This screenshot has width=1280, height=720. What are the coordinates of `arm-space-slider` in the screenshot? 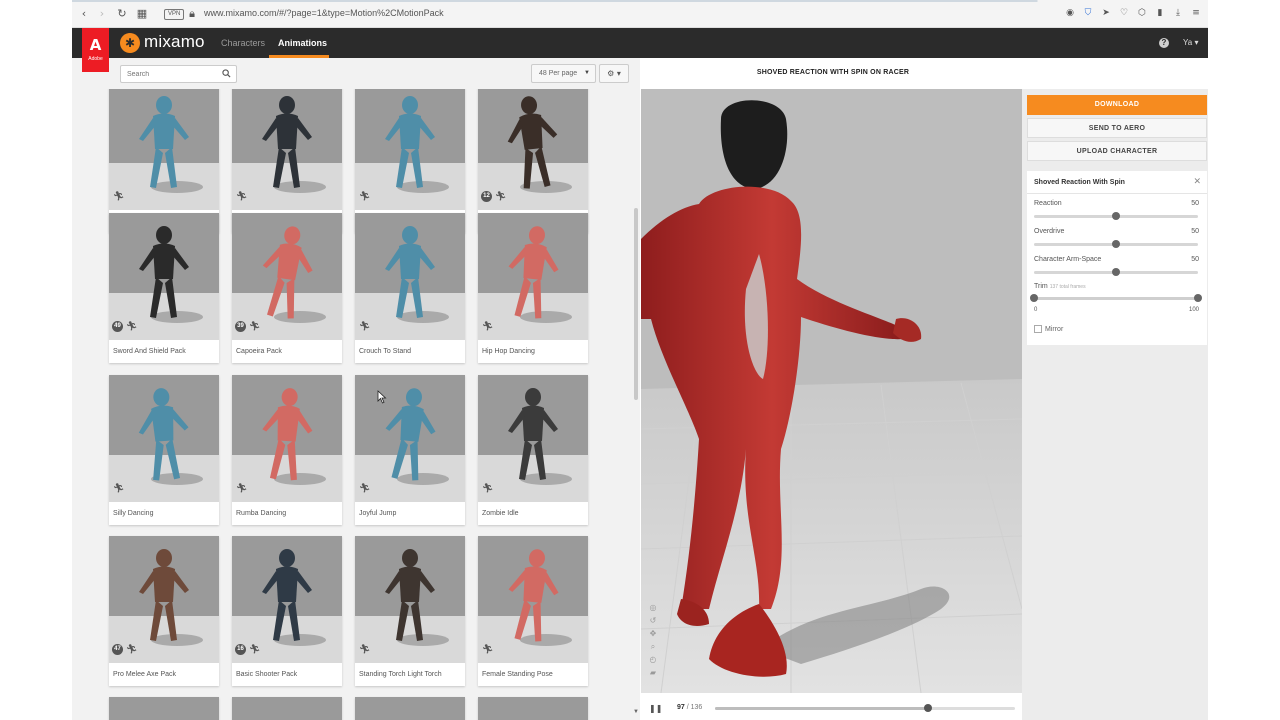 It's located at (1116, 272).